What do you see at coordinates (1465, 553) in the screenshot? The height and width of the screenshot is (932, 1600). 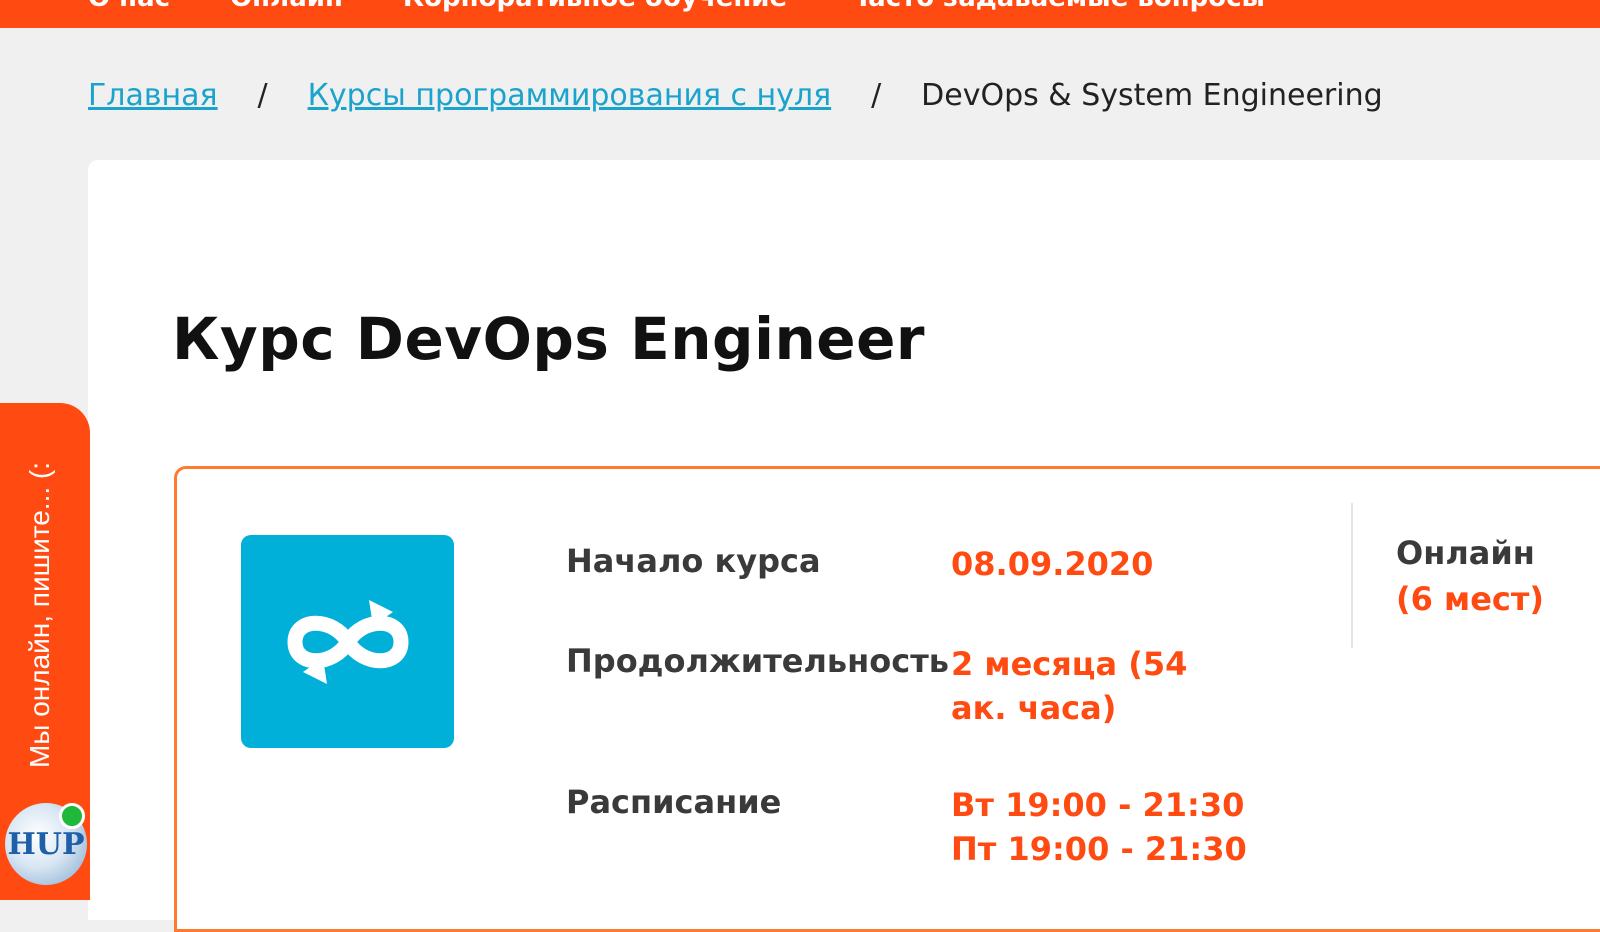 I see `course-format-mode: Онлайн` at bounding box center [1465, 553].